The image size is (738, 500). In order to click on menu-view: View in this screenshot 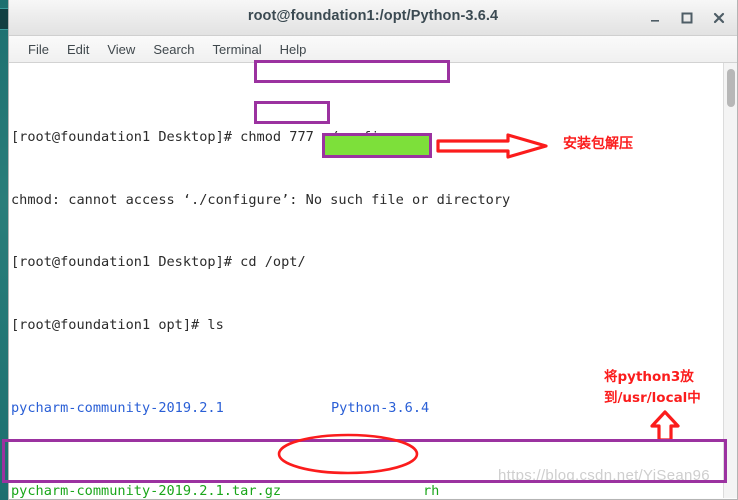, I will do `click(121, 49)`.